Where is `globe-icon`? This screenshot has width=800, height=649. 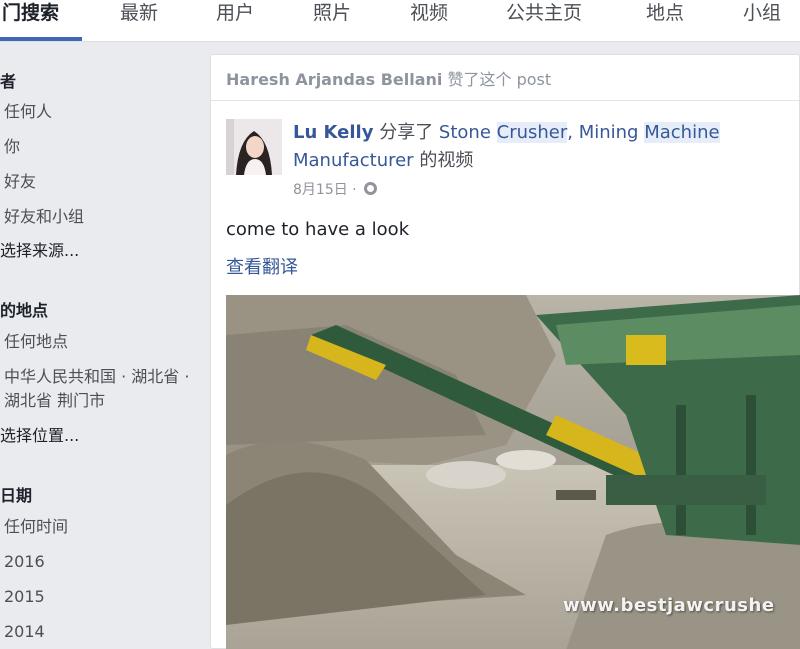
globe-icon is located at coordinates (371, 188).